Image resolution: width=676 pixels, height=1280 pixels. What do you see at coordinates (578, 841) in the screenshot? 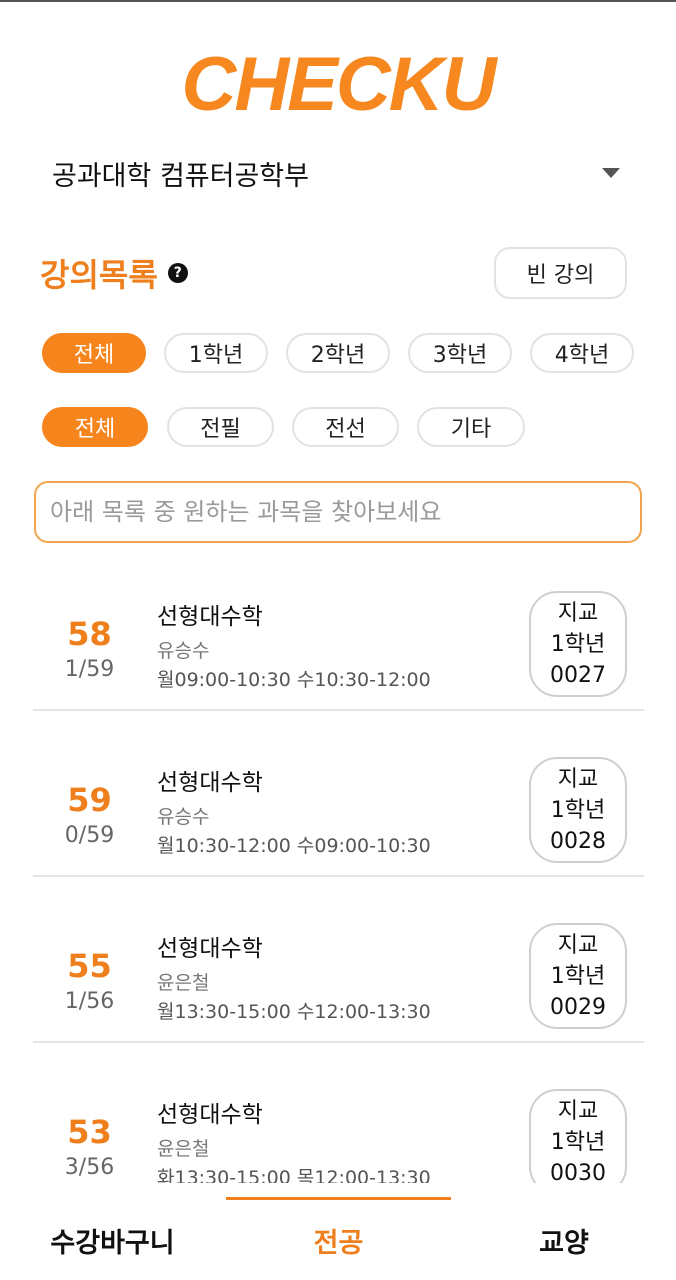
I see `course-code: 0028` at bounding box center [578, 841].